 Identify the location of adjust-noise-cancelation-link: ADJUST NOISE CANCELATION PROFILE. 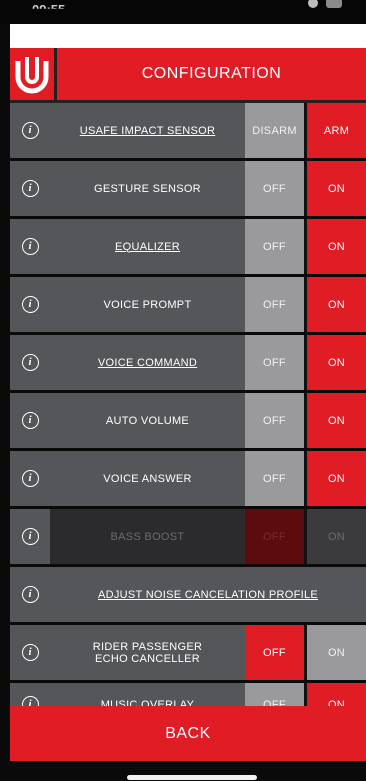
(208, 594).